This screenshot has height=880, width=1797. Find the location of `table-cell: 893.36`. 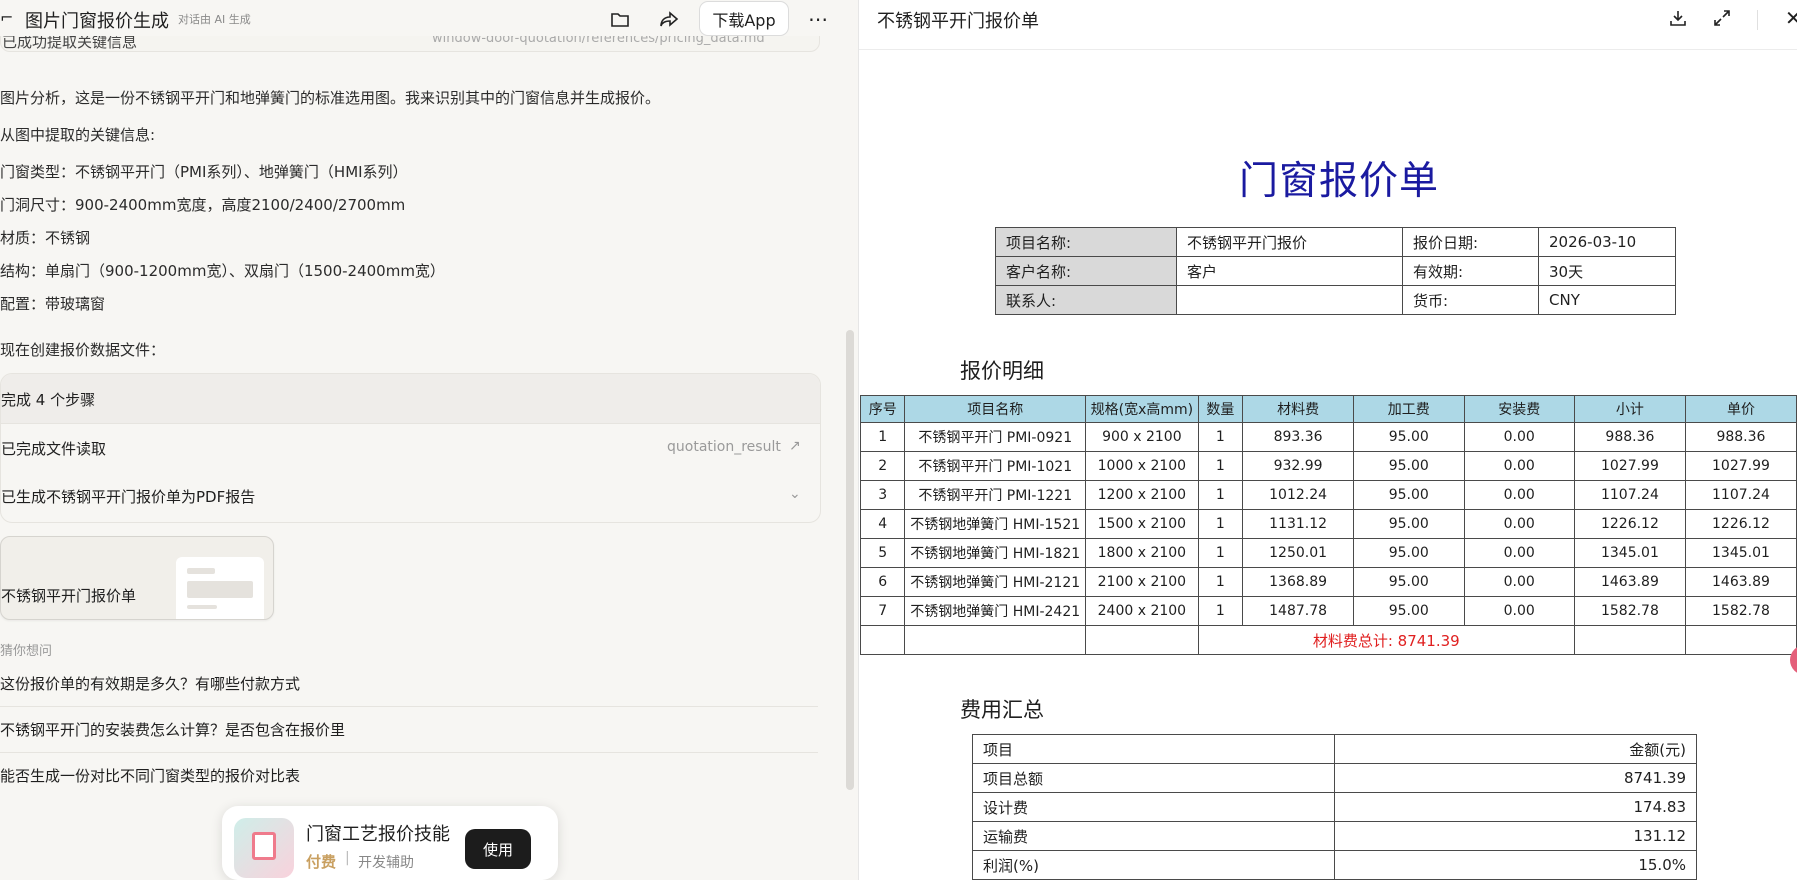

table-cell: 893.36 is located at coordinates (1298, 437).